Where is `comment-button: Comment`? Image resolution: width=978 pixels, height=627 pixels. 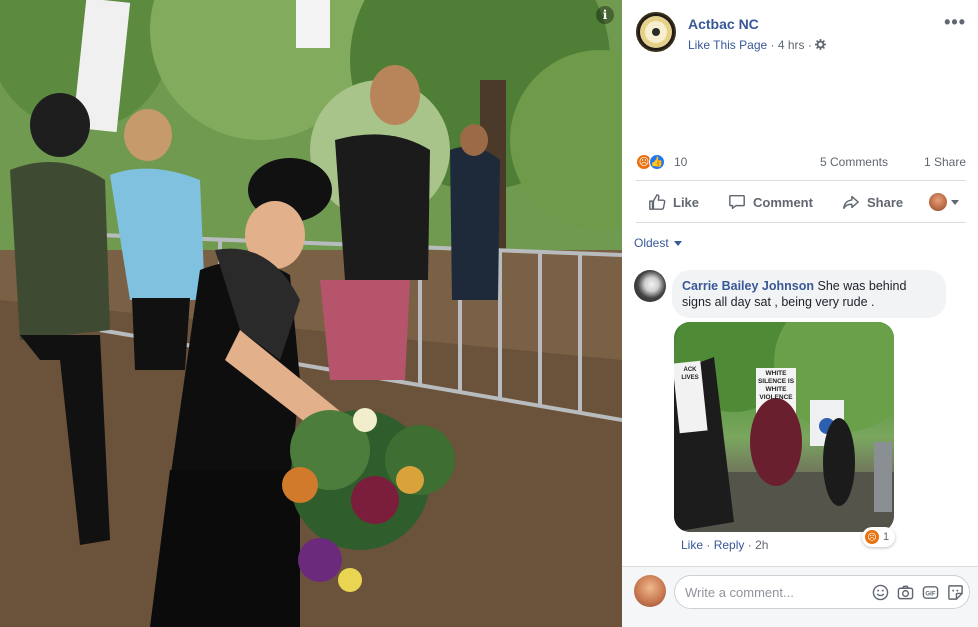
comment-button: Comment is located at coordinates (770, 202).